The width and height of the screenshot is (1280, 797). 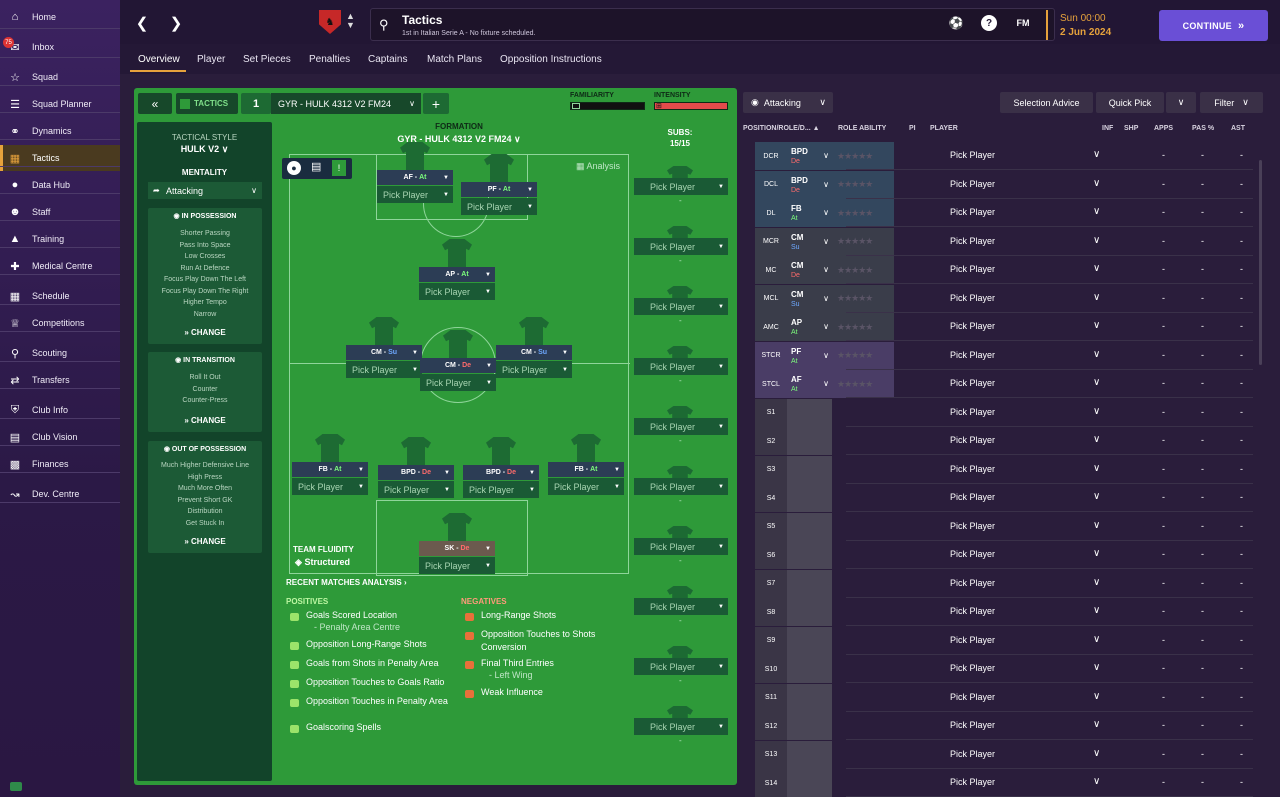 I want to click on col-apps: APPS, so click(x=1163, y=128).